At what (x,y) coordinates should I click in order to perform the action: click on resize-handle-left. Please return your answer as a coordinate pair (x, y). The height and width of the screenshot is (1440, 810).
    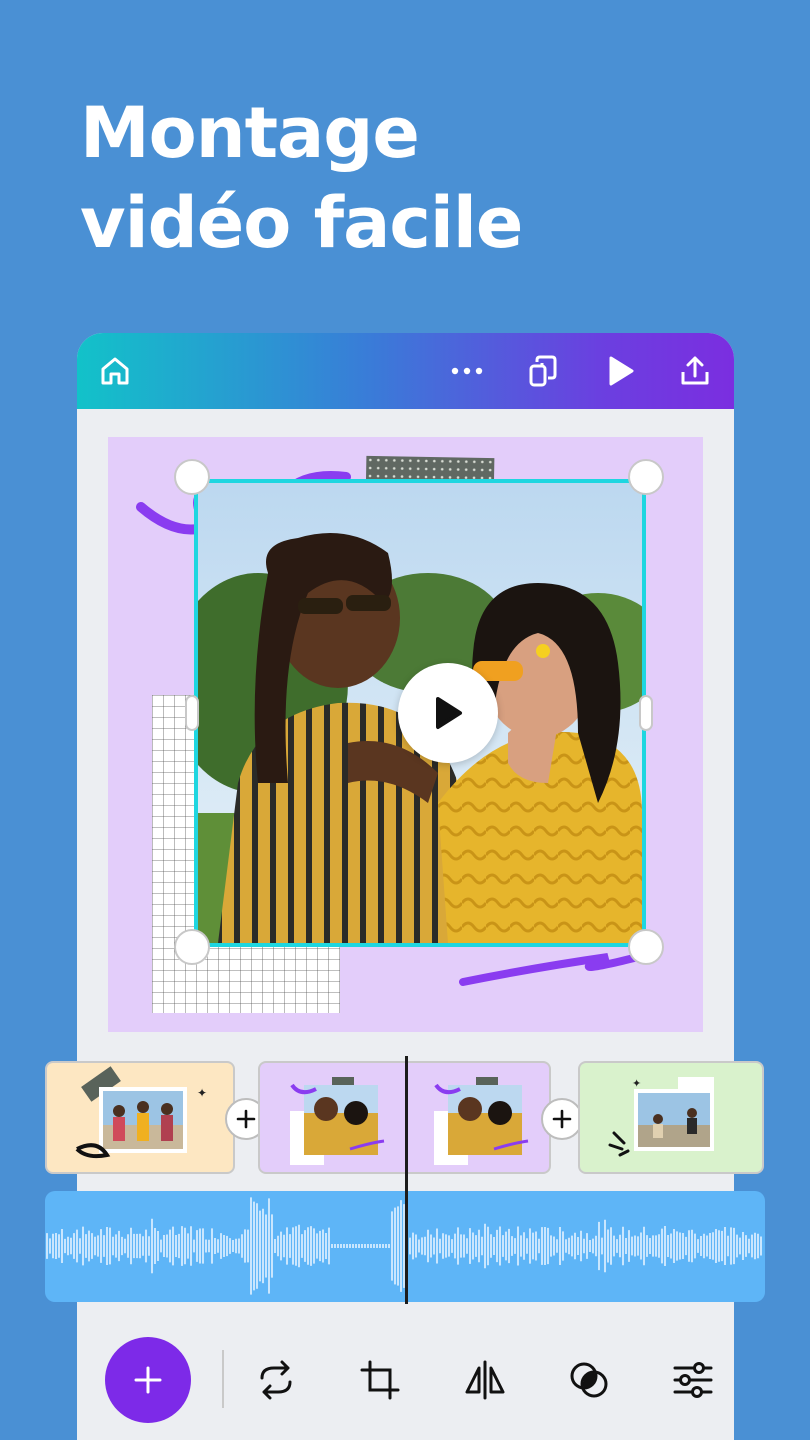
    Looking at the image, I should click on (192, 713).